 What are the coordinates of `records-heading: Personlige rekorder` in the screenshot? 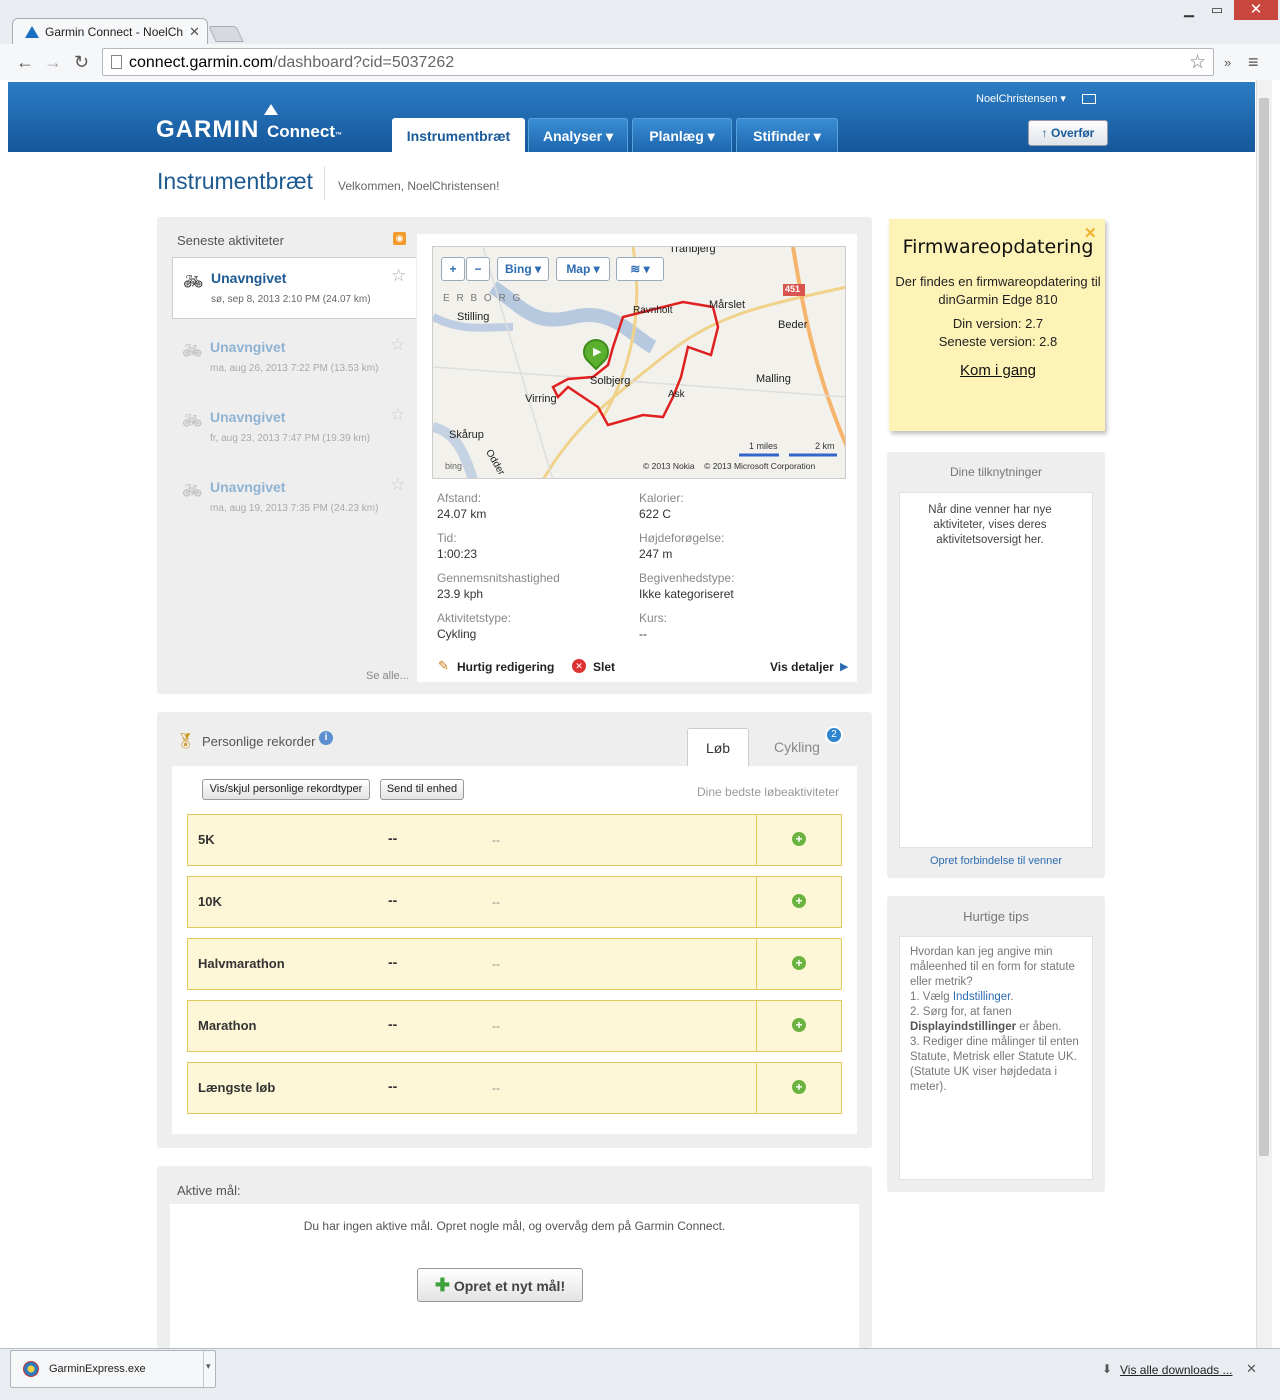 It's located at (259, 741).